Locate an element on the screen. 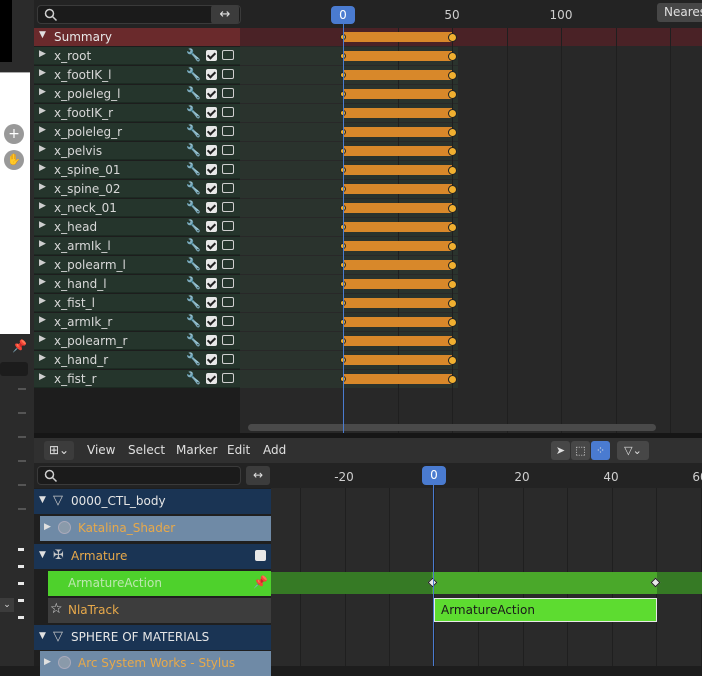 The image size is (702, 676). channel-row: ▶ x_polearm_r 🔧 is located at coordinates (137, 341).